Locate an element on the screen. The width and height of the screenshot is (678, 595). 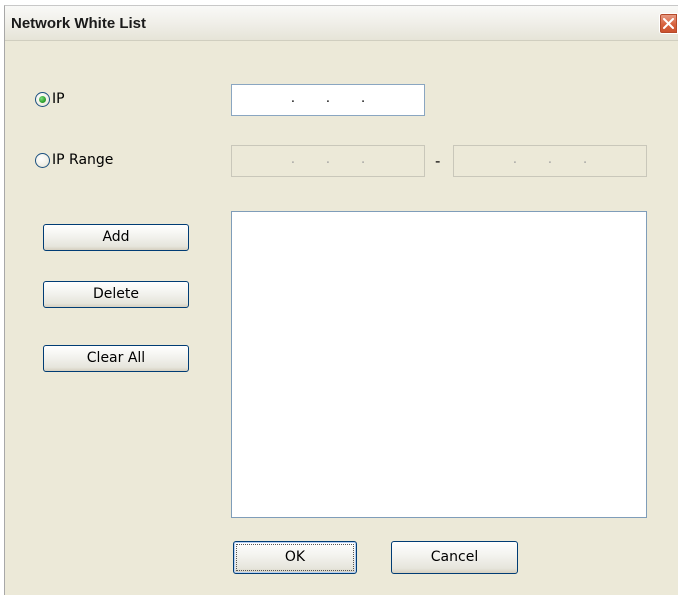
radio-ip-range: IP Range is located at coordinates (74, 160).